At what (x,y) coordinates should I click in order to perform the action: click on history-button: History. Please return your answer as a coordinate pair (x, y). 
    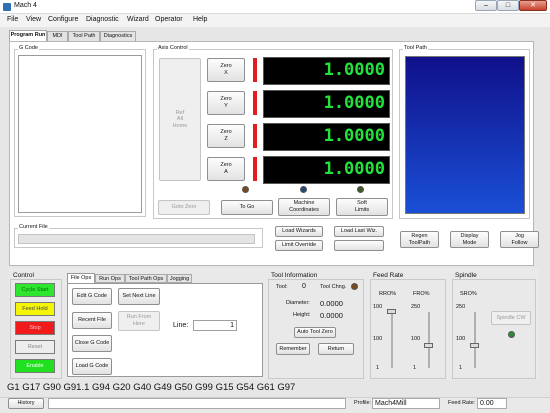
    Looking at the image, I should click on (26, 403).